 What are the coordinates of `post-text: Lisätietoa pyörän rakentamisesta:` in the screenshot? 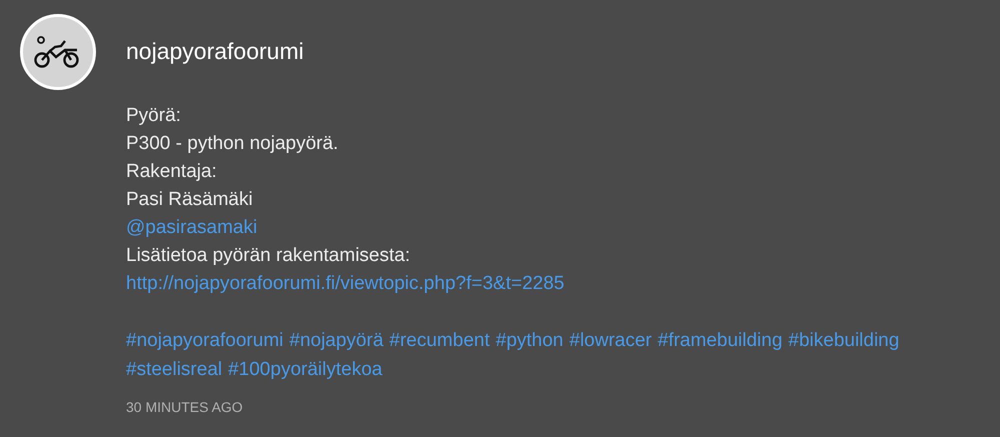 It's located at (268, 256).